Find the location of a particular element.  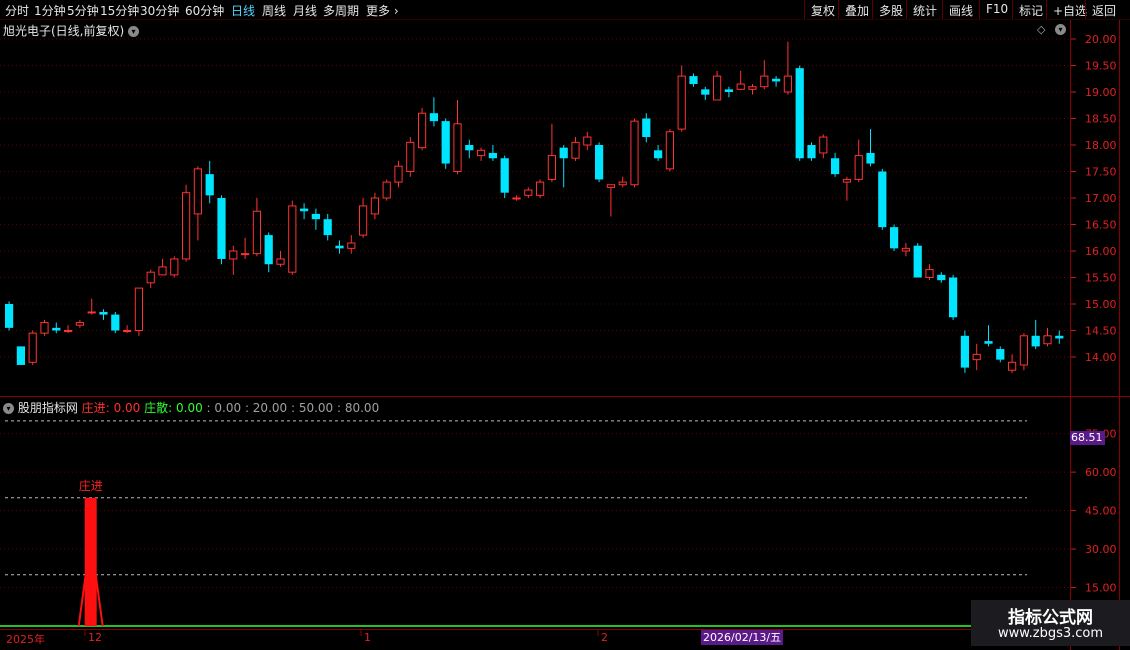

watermark: 指标公式网 www.zbgs3.com is located at coordinates (1050, 623).